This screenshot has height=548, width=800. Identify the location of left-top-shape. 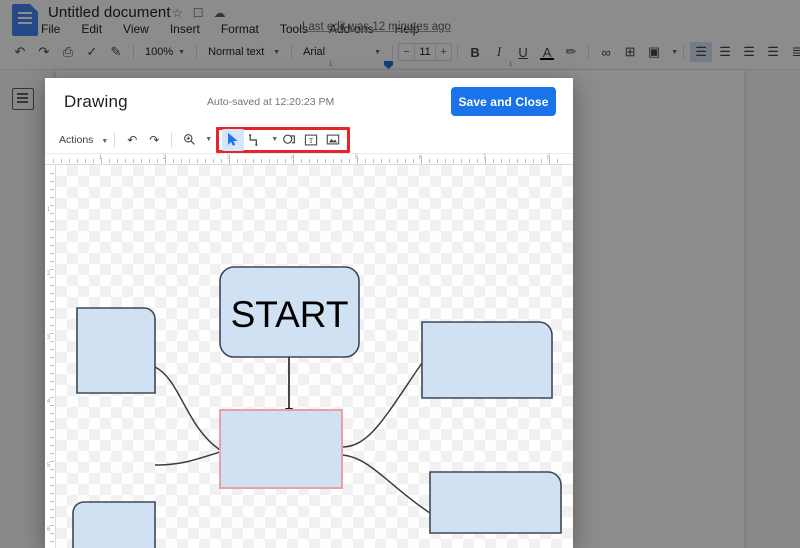
(116, 350).